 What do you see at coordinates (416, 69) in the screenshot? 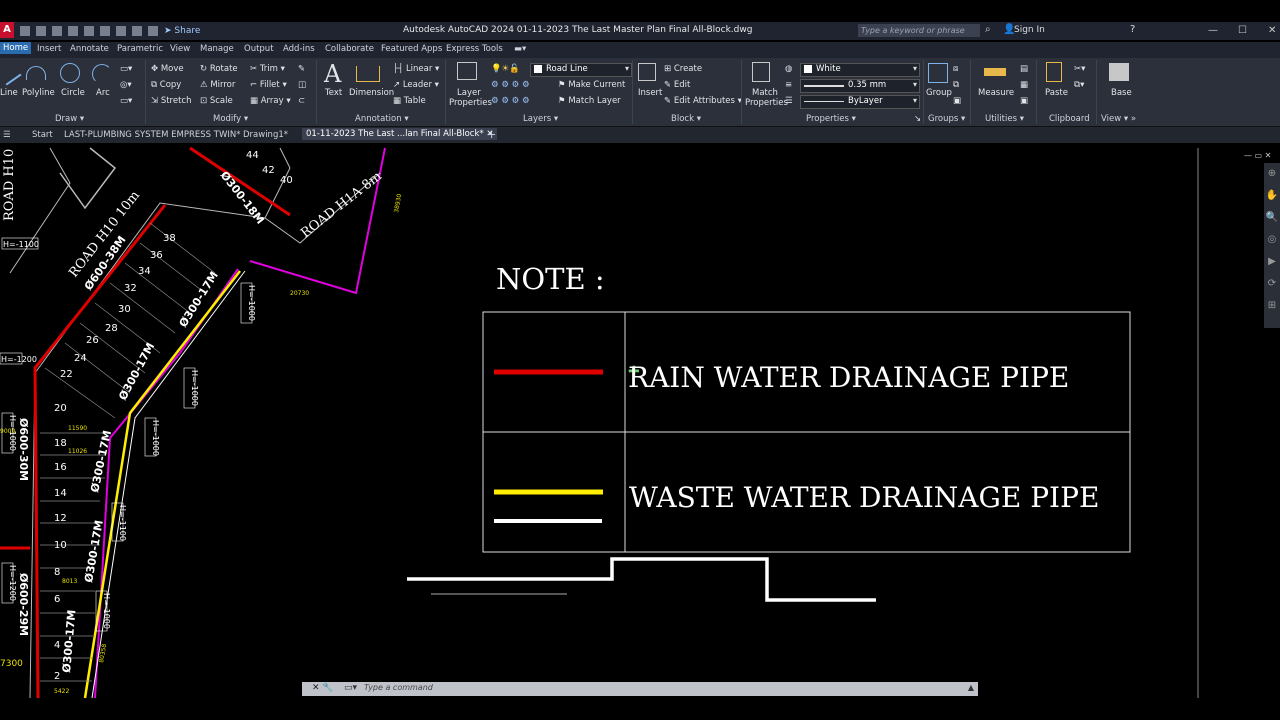
I see `linear-button: ├┤ Linear ▾` at bounding box center [416, 69].